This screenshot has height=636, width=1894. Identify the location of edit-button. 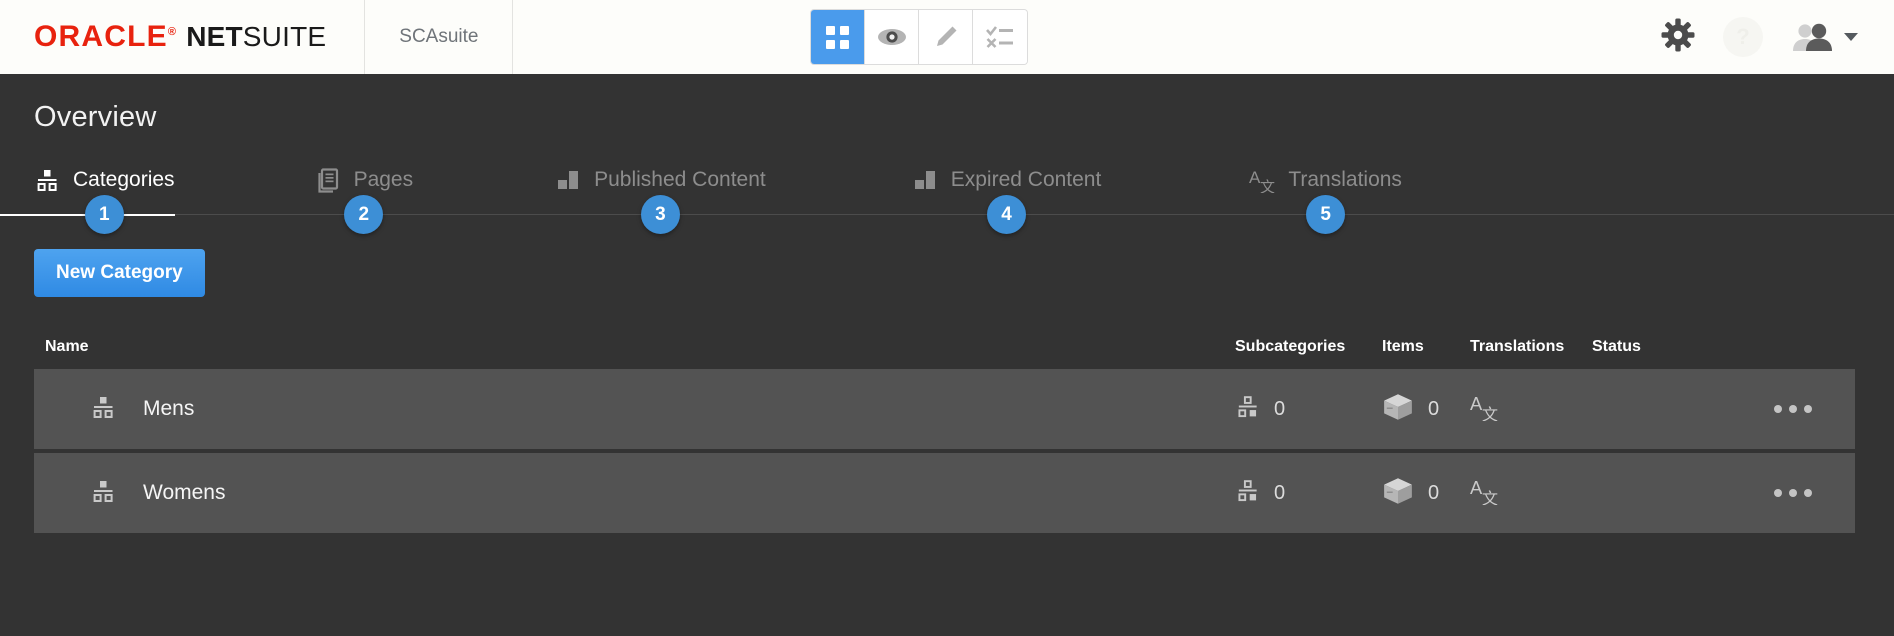
(946, 37).